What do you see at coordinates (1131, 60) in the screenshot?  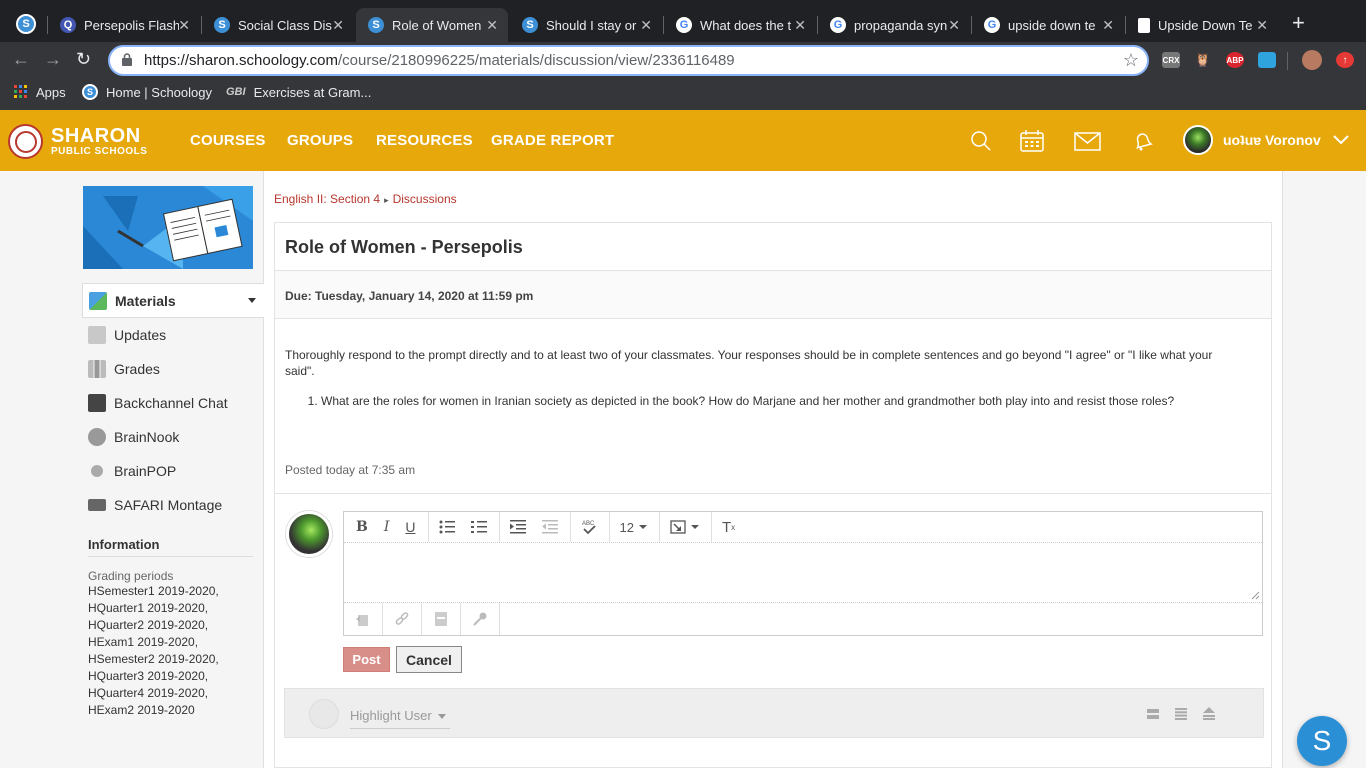 I see `bookmark-star-icon: ☆` at bounding box center [1131, 60].